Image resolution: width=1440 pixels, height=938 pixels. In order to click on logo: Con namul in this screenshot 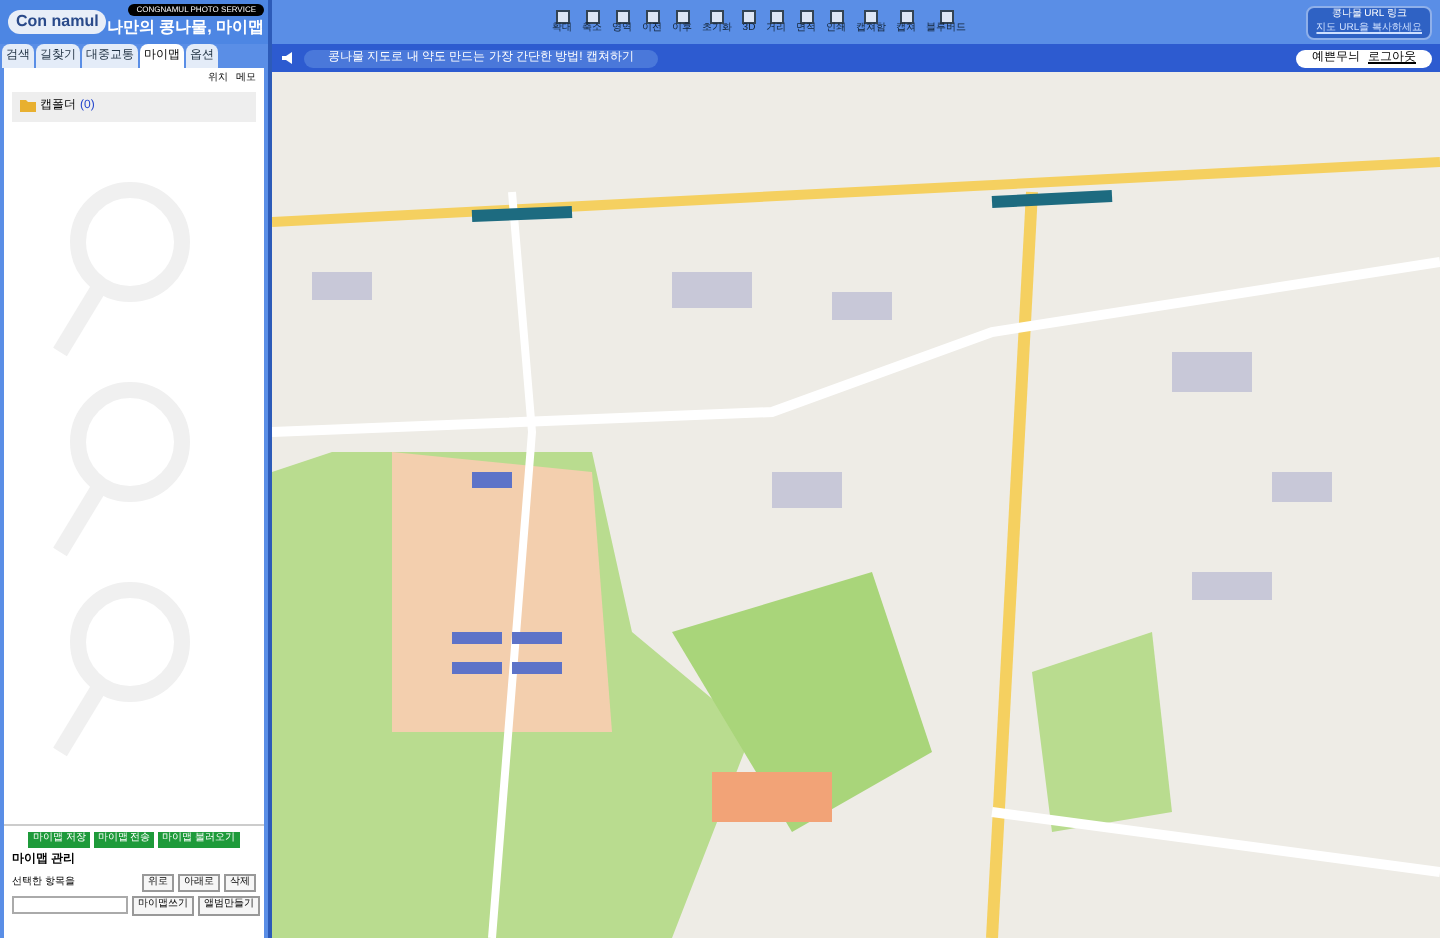, I will do `click(57, 22)`.